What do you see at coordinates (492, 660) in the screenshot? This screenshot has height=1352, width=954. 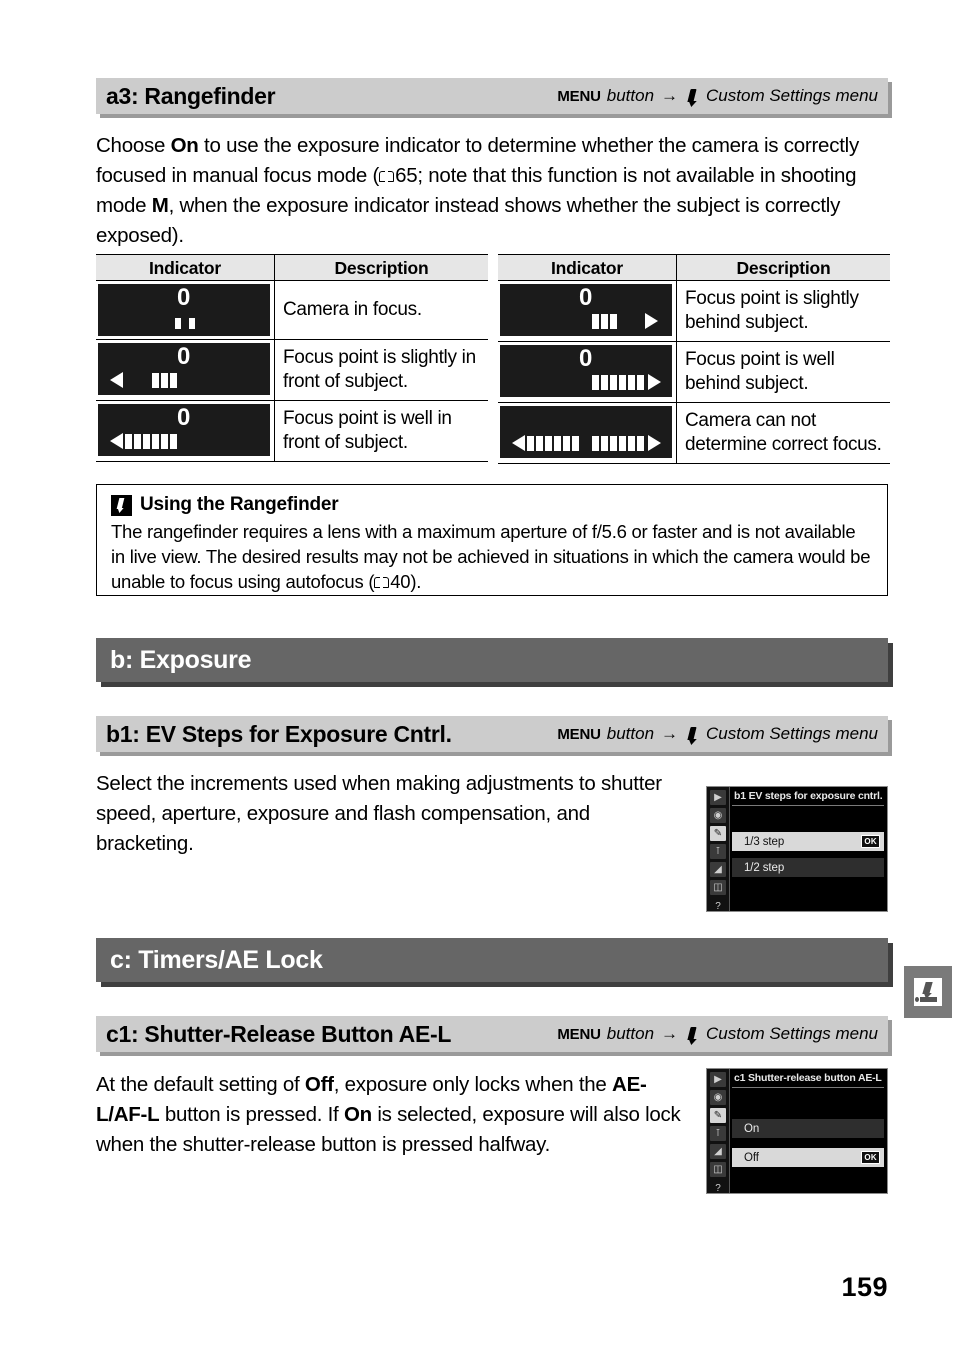 I see `group-banner-b: b: Exposure` at bounding box center [492, 660].